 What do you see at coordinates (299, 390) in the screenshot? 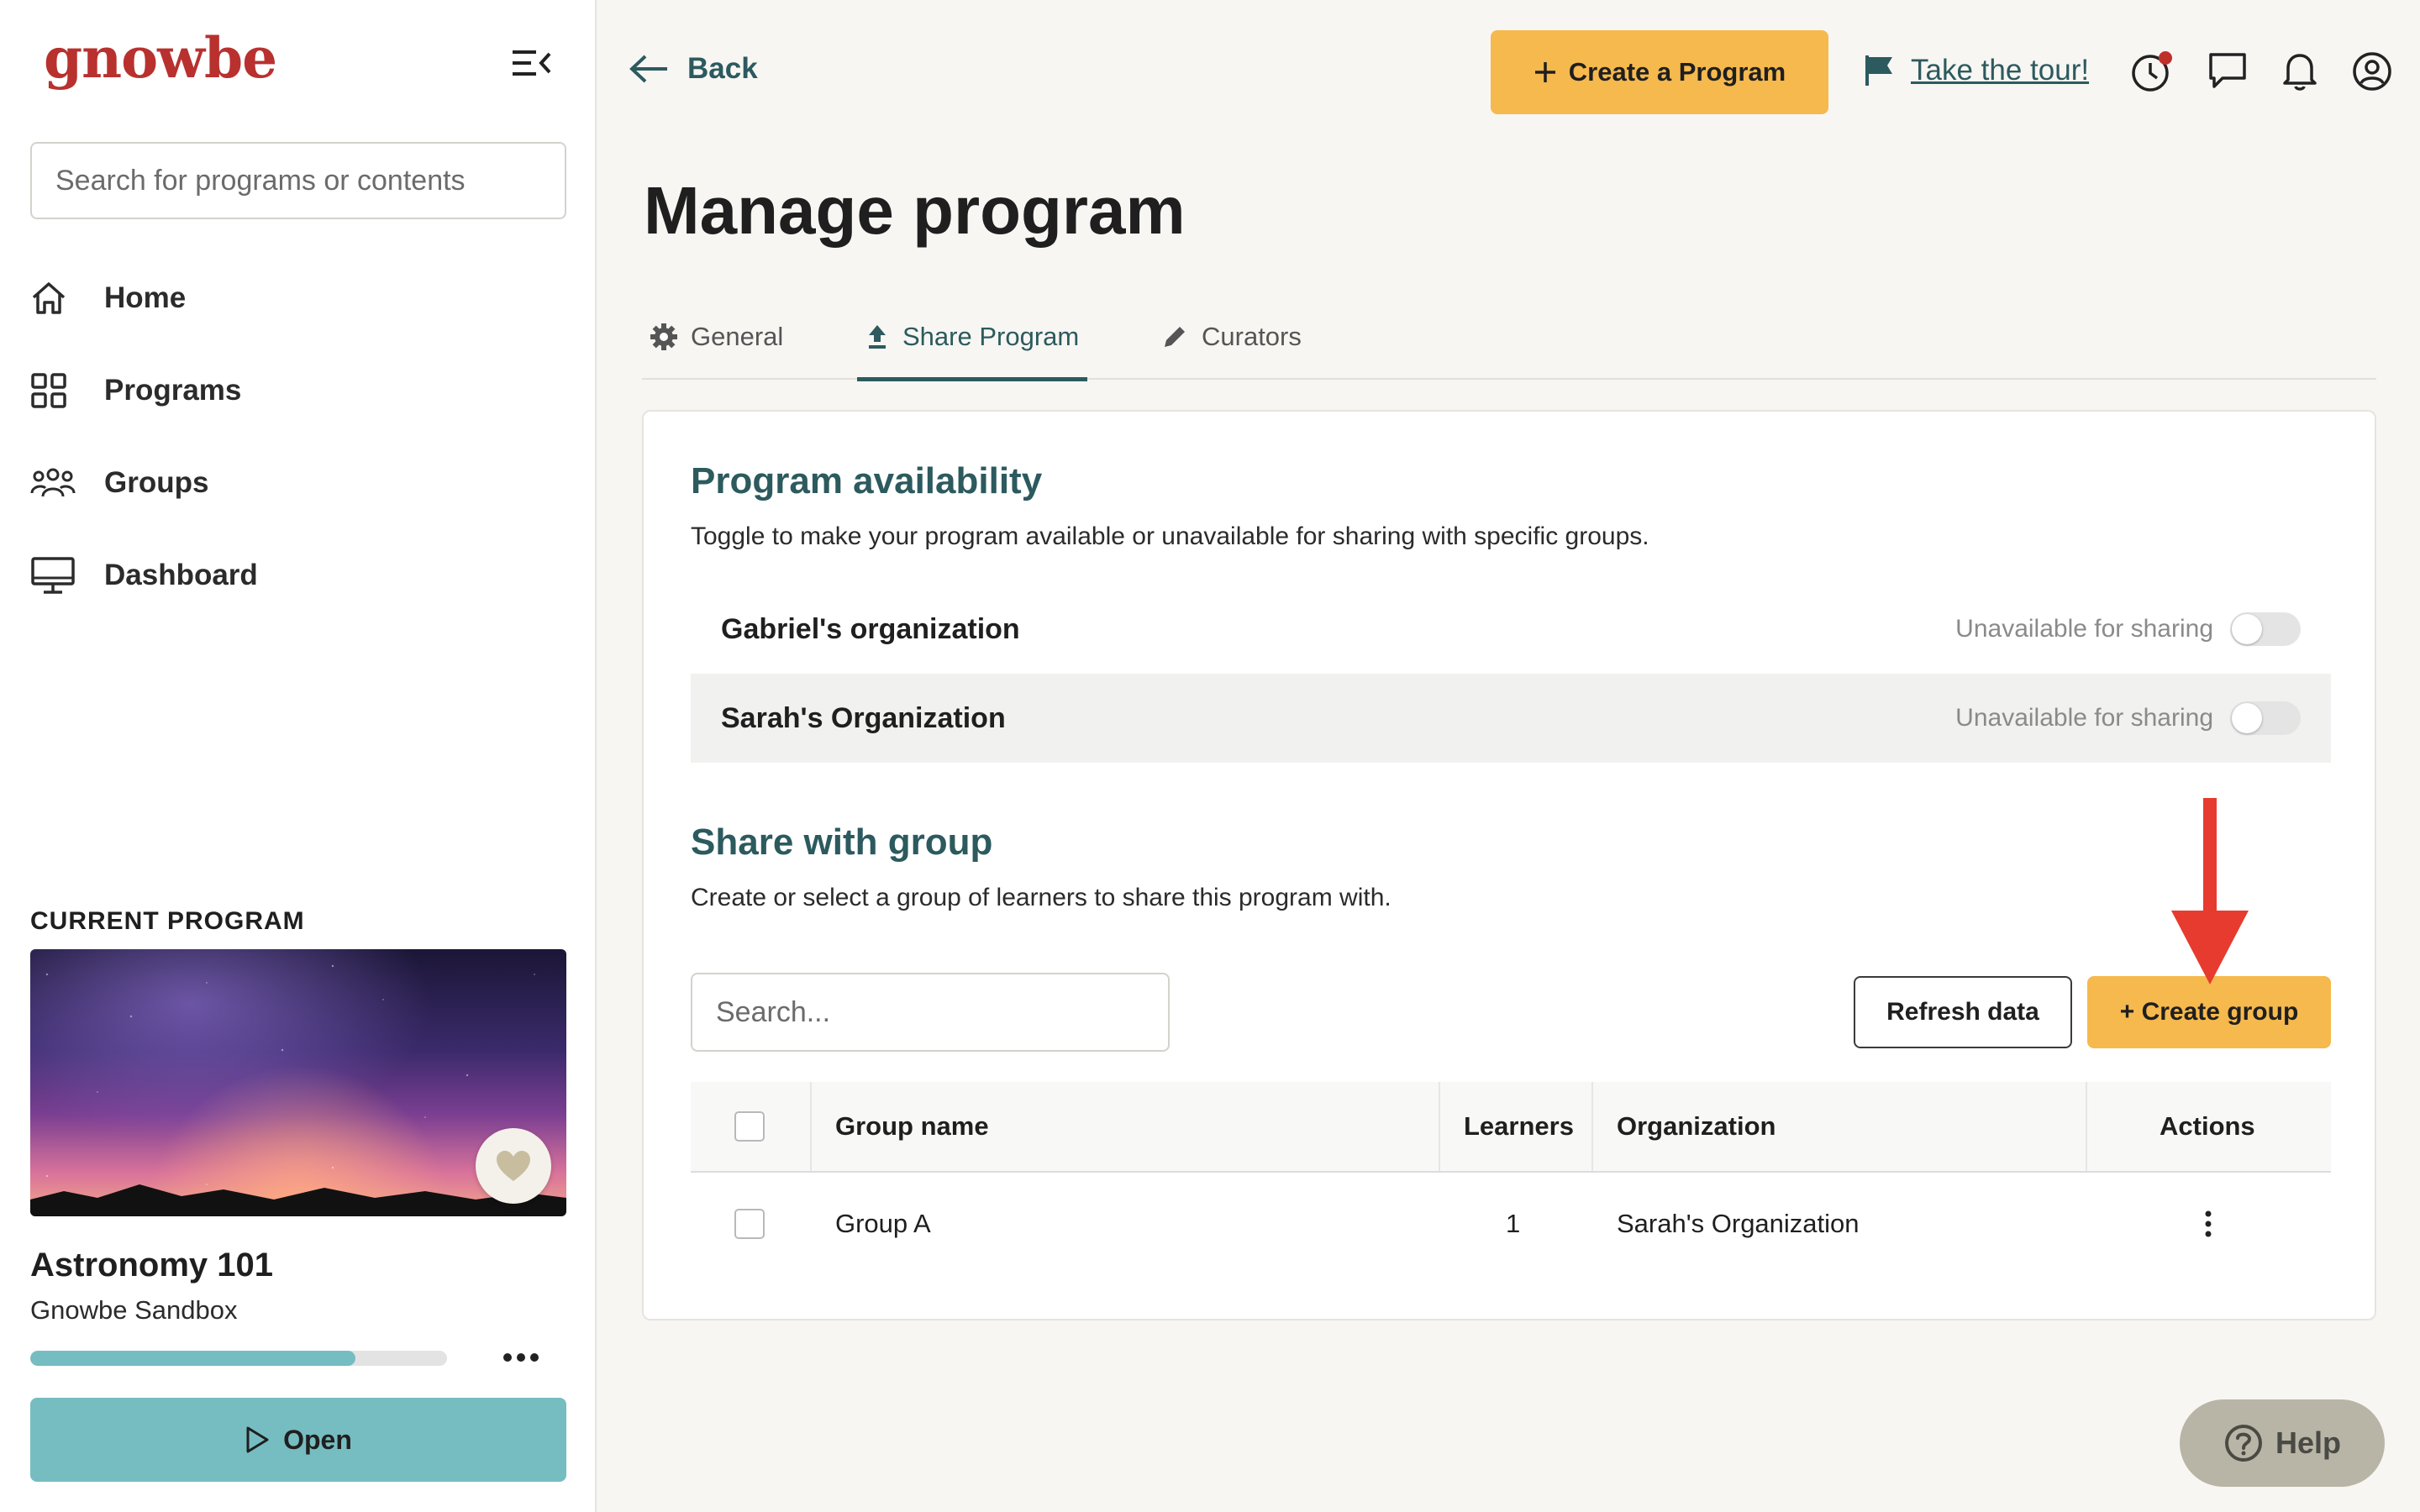
I see `nav-item-programs: Programs` at bounding box center [299, 390].